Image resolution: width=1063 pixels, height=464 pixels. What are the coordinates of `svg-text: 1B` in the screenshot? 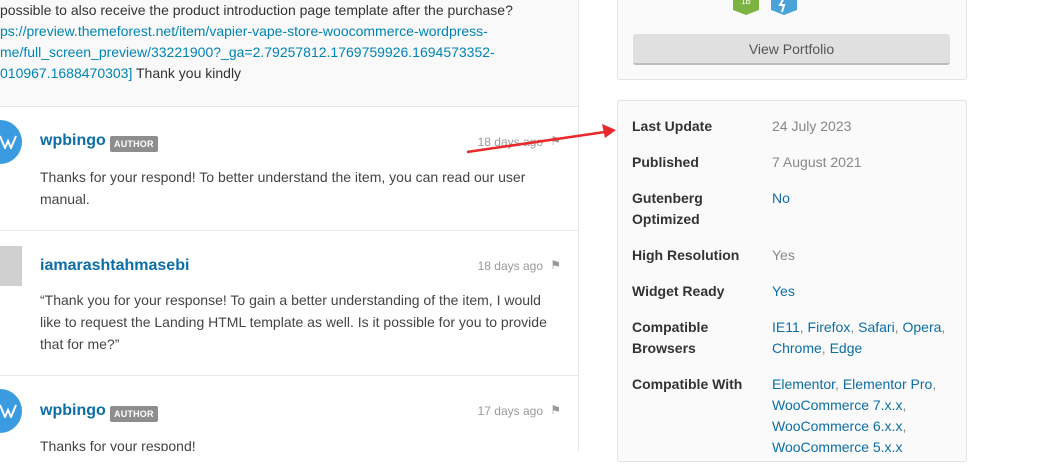 It's located at (746, 3).